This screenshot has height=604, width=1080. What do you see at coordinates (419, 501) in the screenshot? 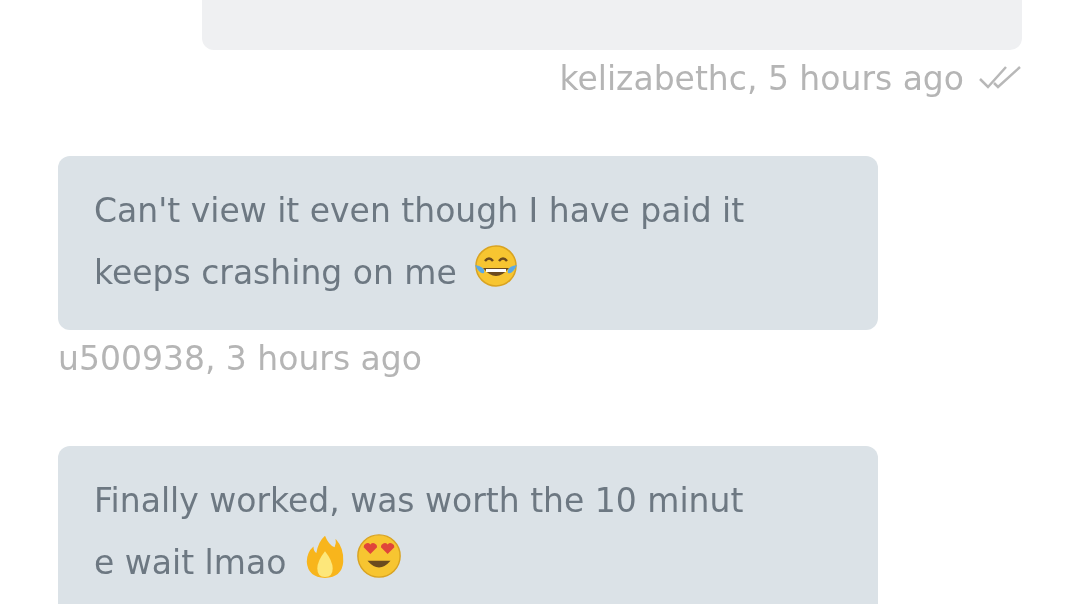
I see `message-line: Finally worked, was worth the 10 minut` at bounding box center [419, 501].